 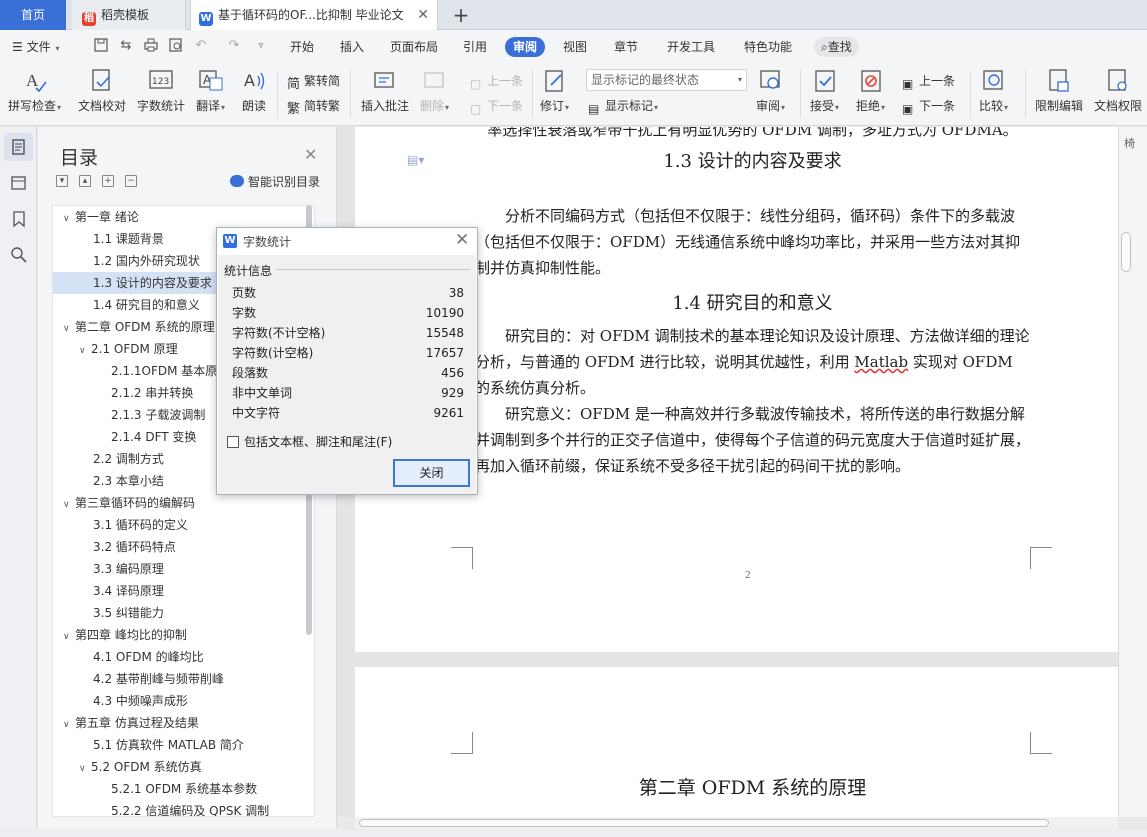 What do you see at coordinates (183, 613) in the screenshot?
I see `toc-item: 3.5 纠错能力` at bounding box center [183, 613].